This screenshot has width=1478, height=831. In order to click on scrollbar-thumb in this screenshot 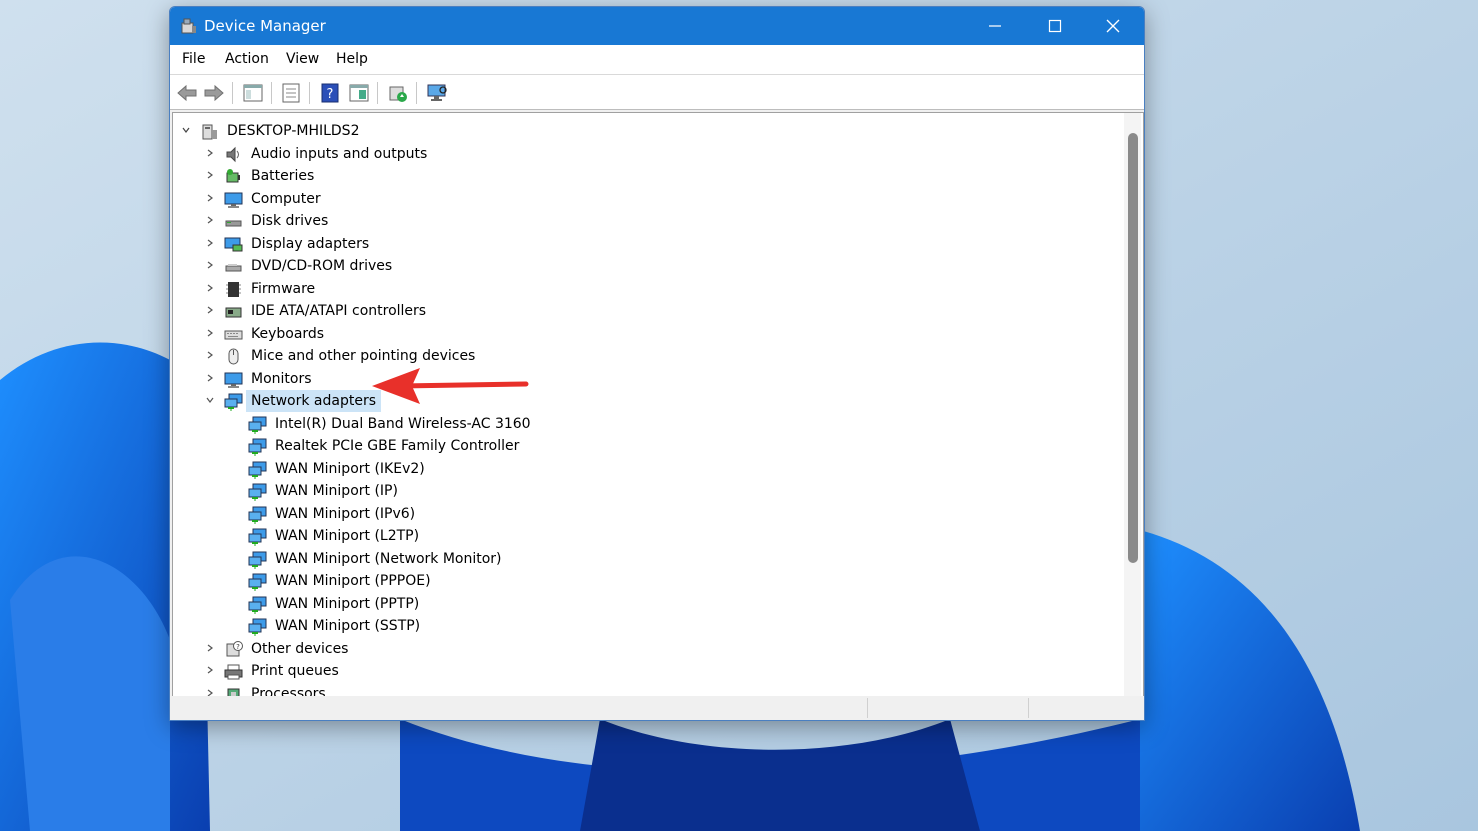, I will do `click(1133, 348)`.